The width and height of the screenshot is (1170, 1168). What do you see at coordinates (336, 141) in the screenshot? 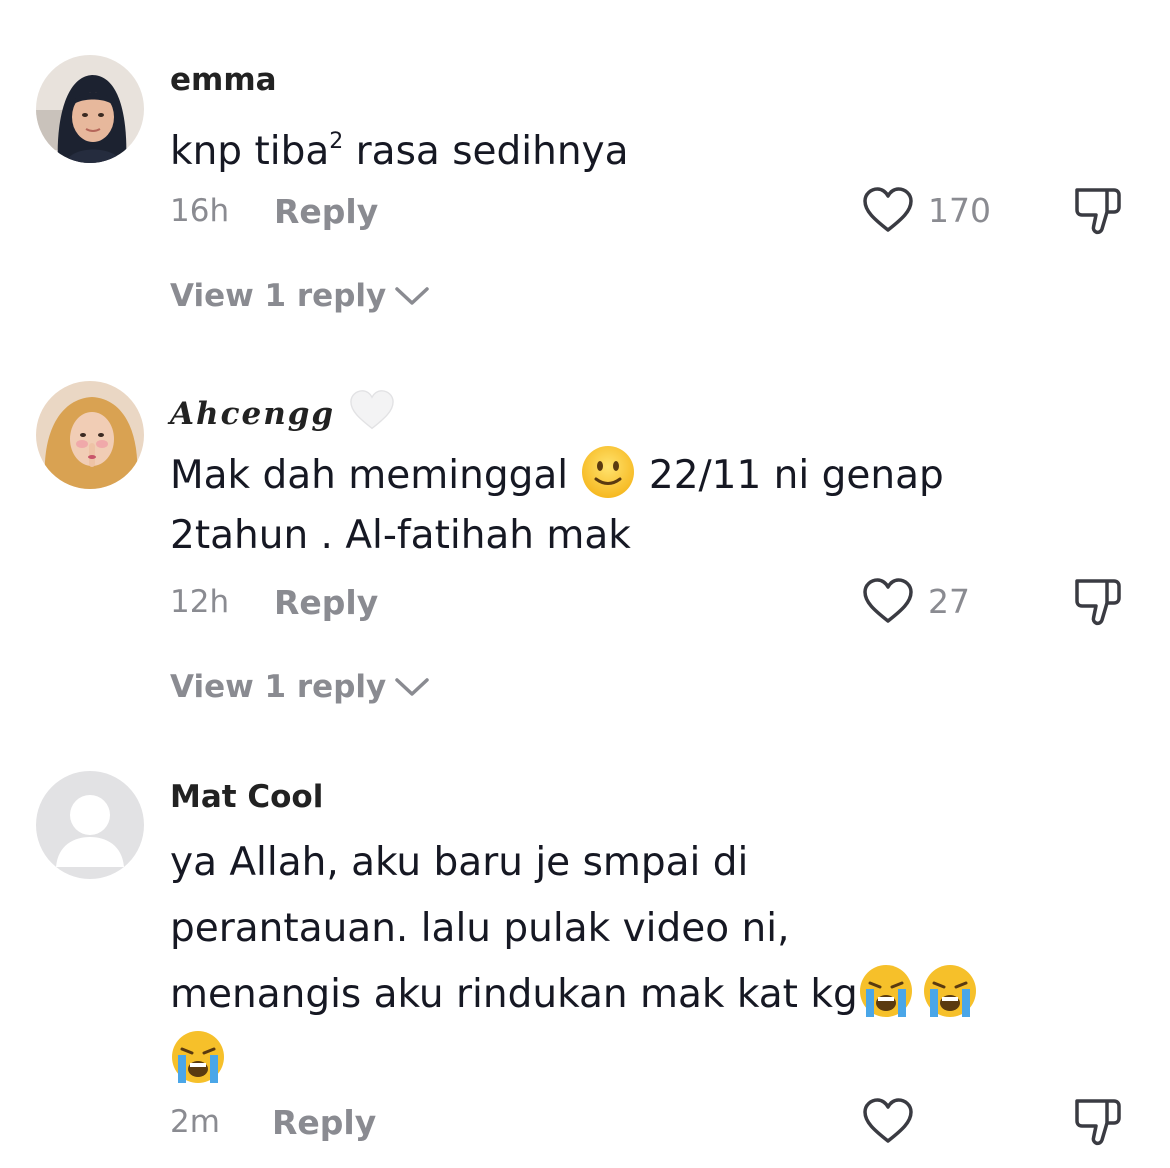
I see `superscript: 2` at bounding box center [336, 141].